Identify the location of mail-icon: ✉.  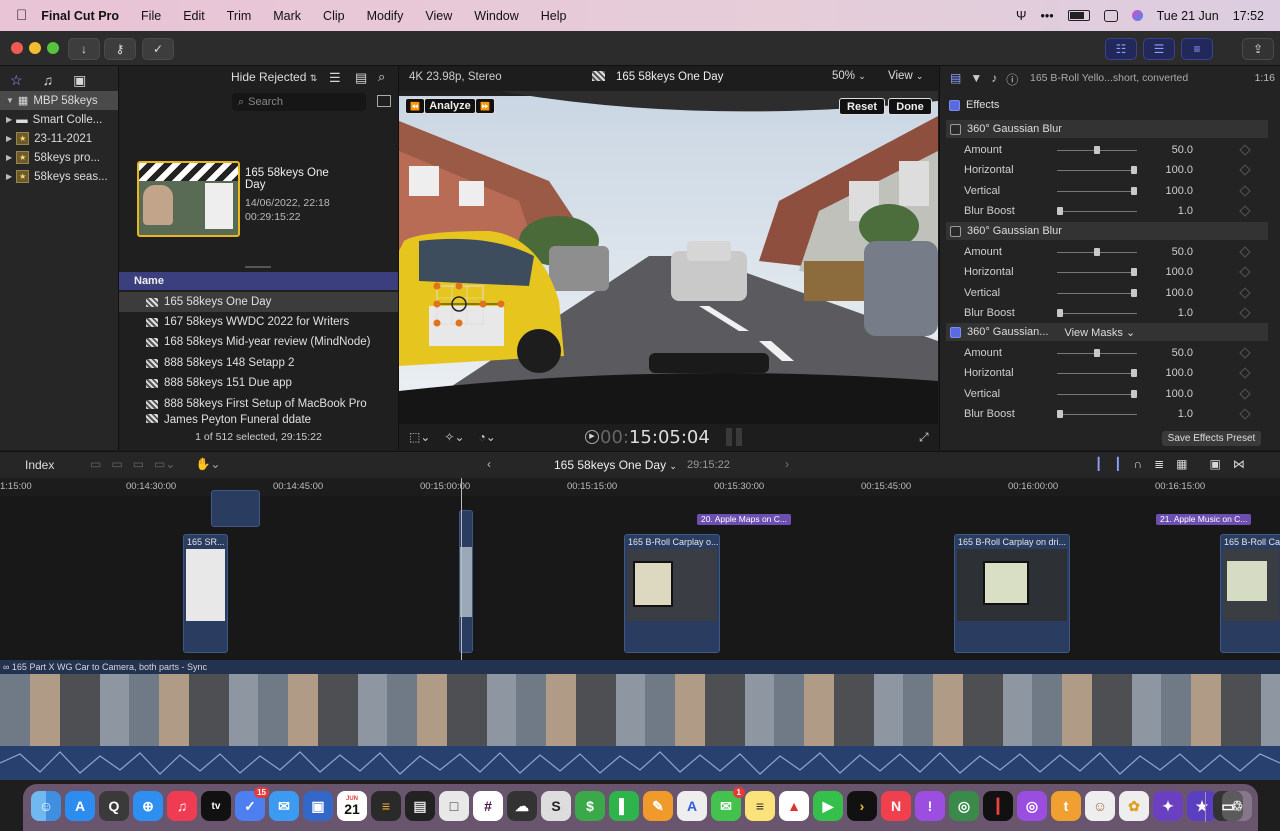
(284, 806).